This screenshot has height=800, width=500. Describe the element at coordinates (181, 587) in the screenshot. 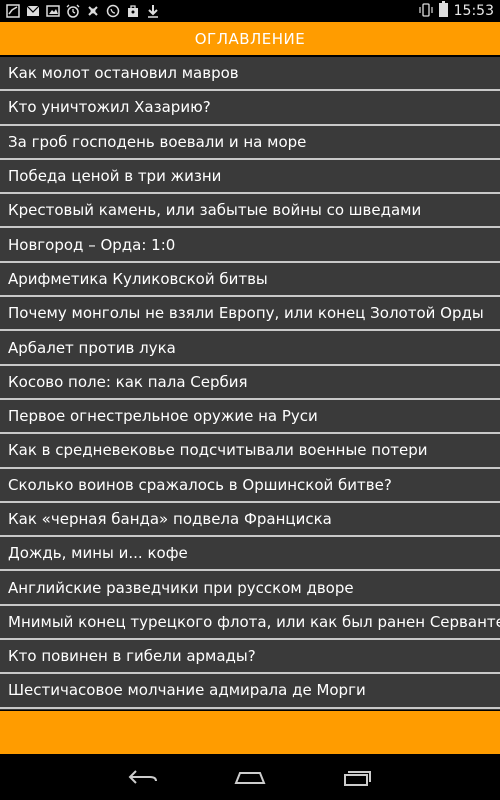

I see `chapter-title: Английские разведчики при русском дворе` at that location.